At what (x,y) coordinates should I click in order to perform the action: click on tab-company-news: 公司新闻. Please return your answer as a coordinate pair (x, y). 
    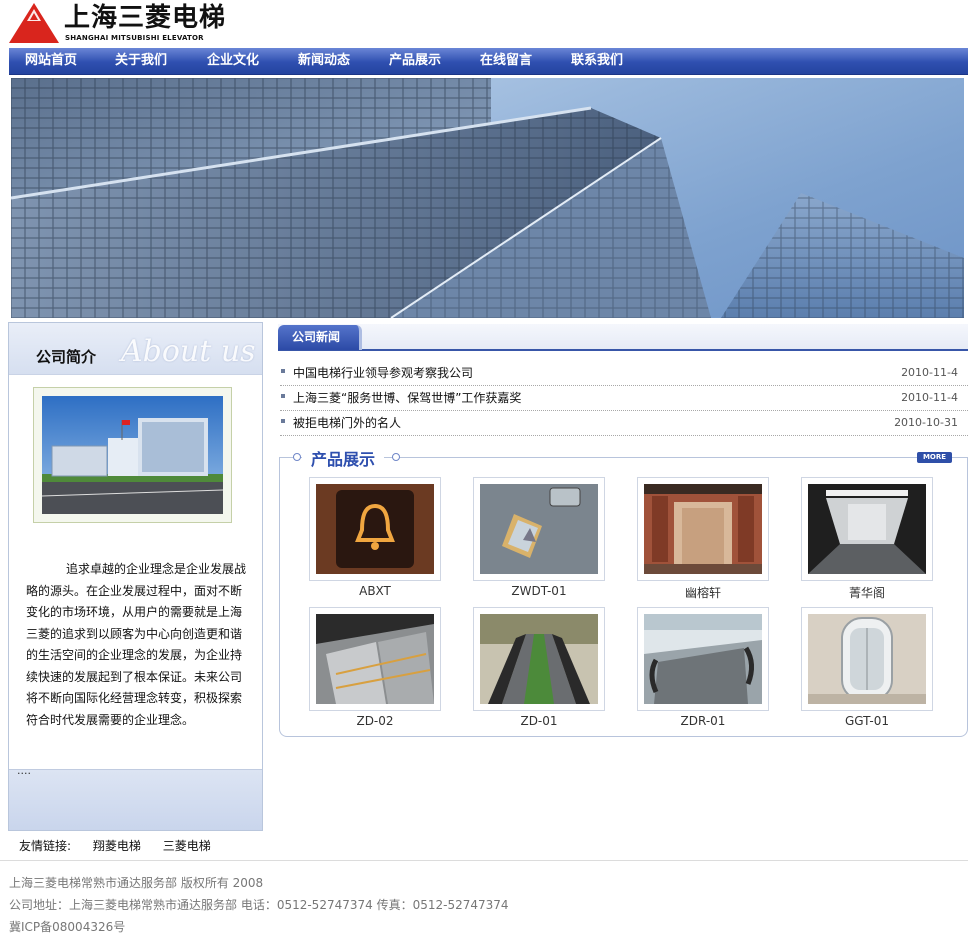
    Looking at the image, I should click on (320, 337).